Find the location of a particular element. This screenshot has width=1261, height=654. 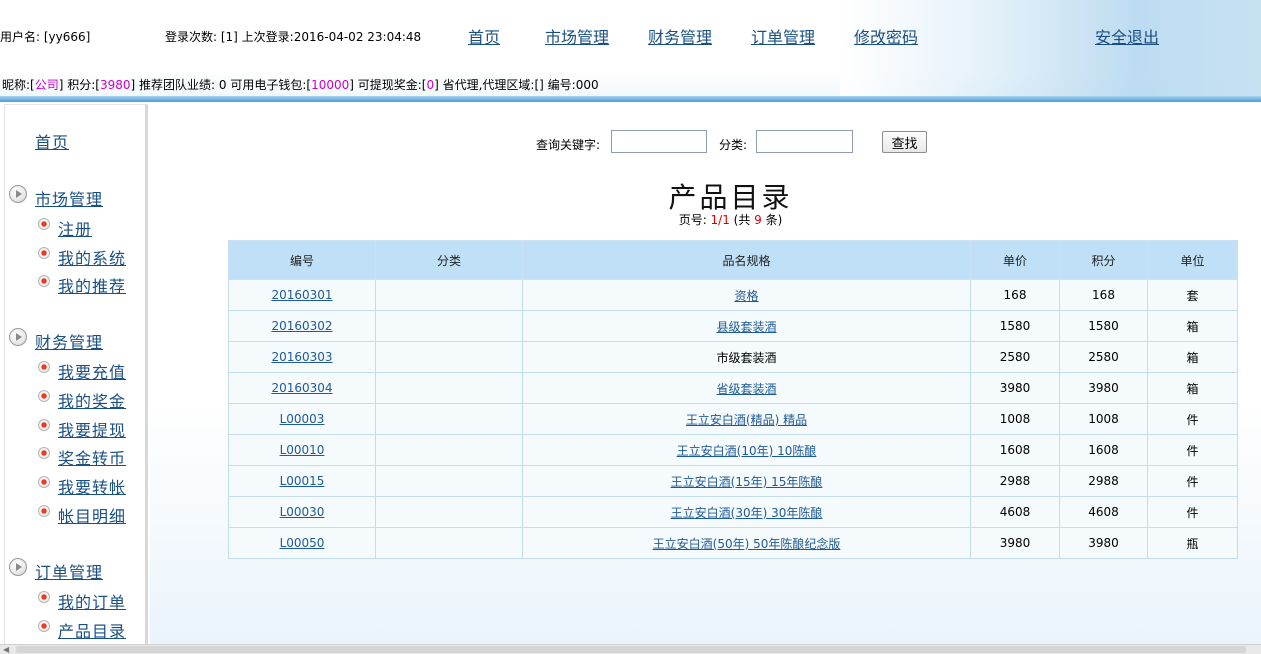

column-header-code: 编号 is located at coordinates (302, 260).